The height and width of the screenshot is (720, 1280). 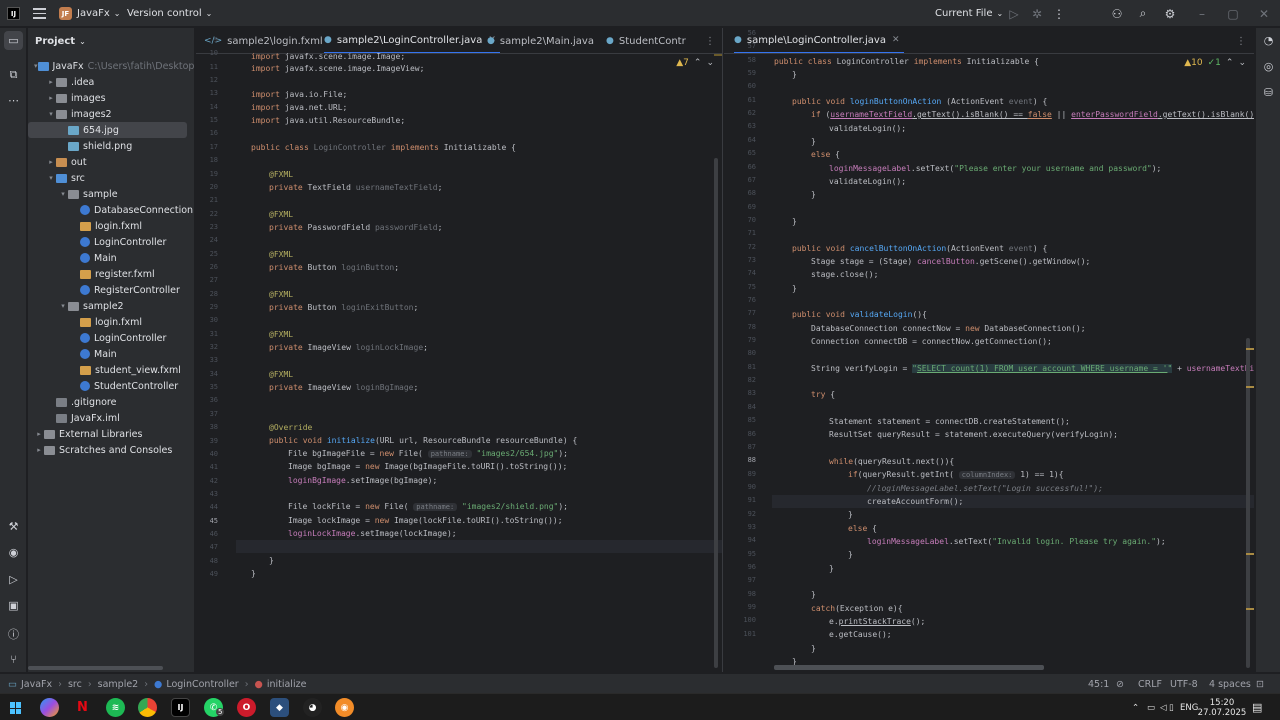 What do you see at coordinates (1202, 13) in the screenshot?
I see `minimize-window-icon: –` at bounding box center [1202, 13].